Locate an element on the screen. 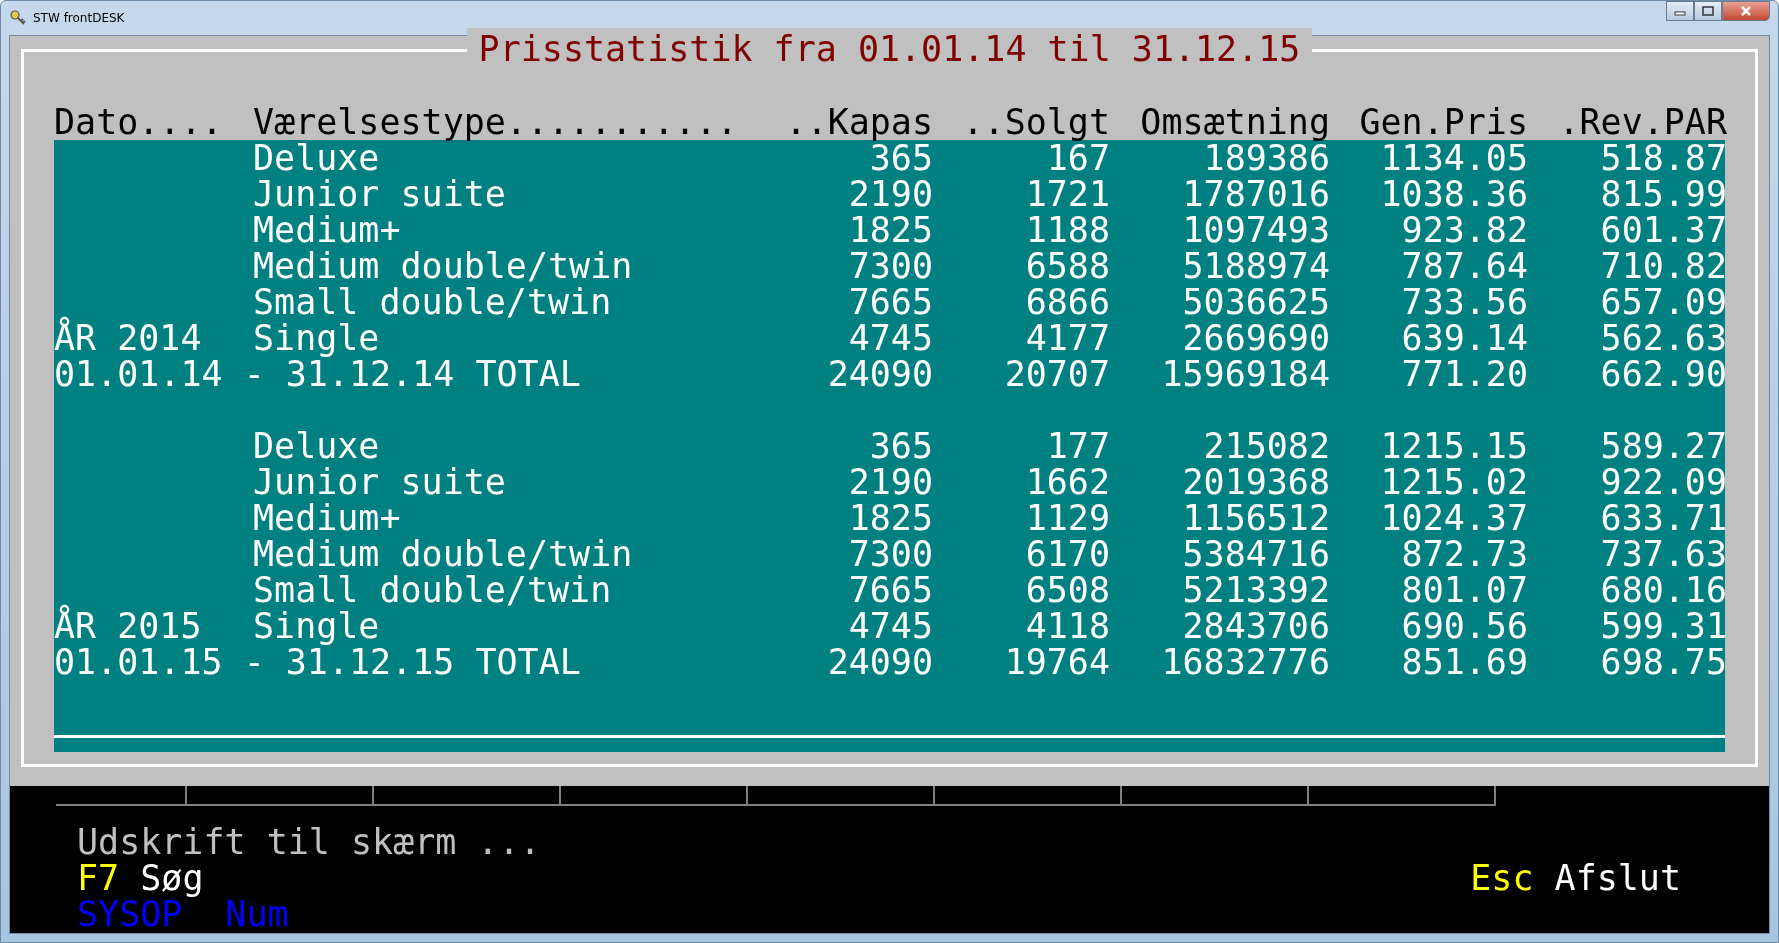 The width and height of the screenshot is (1779, 943). table-cell-text: 599.31 is located at coordinates (1663, 626).